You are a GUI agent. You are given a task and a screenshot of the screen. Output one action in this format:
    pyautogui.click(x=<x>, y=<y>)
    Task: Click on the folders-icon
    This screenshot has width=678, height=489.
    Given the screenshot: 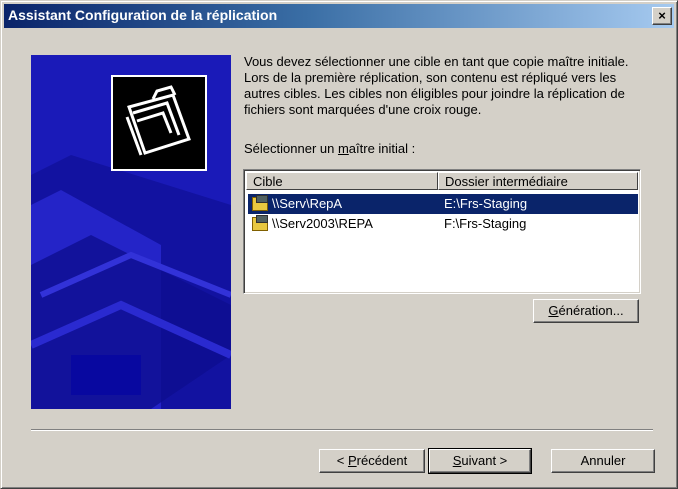 What is the action you would take?
    pyautogui.click(x=159, y=123)
    